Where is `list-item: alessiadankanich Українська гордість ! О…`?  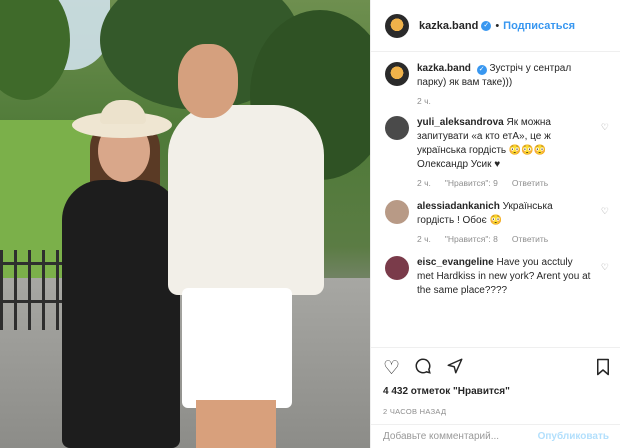 list-item: alessiadankanich Українська гордість ! О… is located at coordinates (495, 222).